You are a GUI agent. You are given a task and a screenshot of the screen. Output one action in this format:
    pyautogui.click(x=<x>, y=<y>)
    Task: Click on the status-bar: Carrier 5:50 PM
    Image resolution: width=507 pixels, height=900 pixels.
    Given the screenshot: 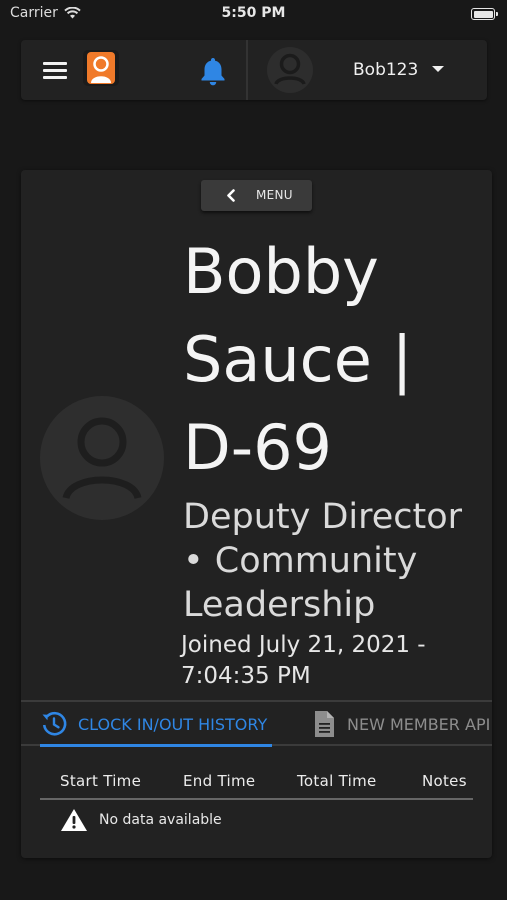 What is the action you would take?
    pyautogui.click(x=253, y=14)
    